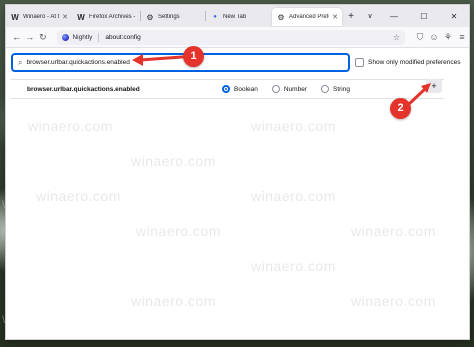  Describe the element at coordinates (359, 62) in the screenshot. I see `checkbox` at that location.